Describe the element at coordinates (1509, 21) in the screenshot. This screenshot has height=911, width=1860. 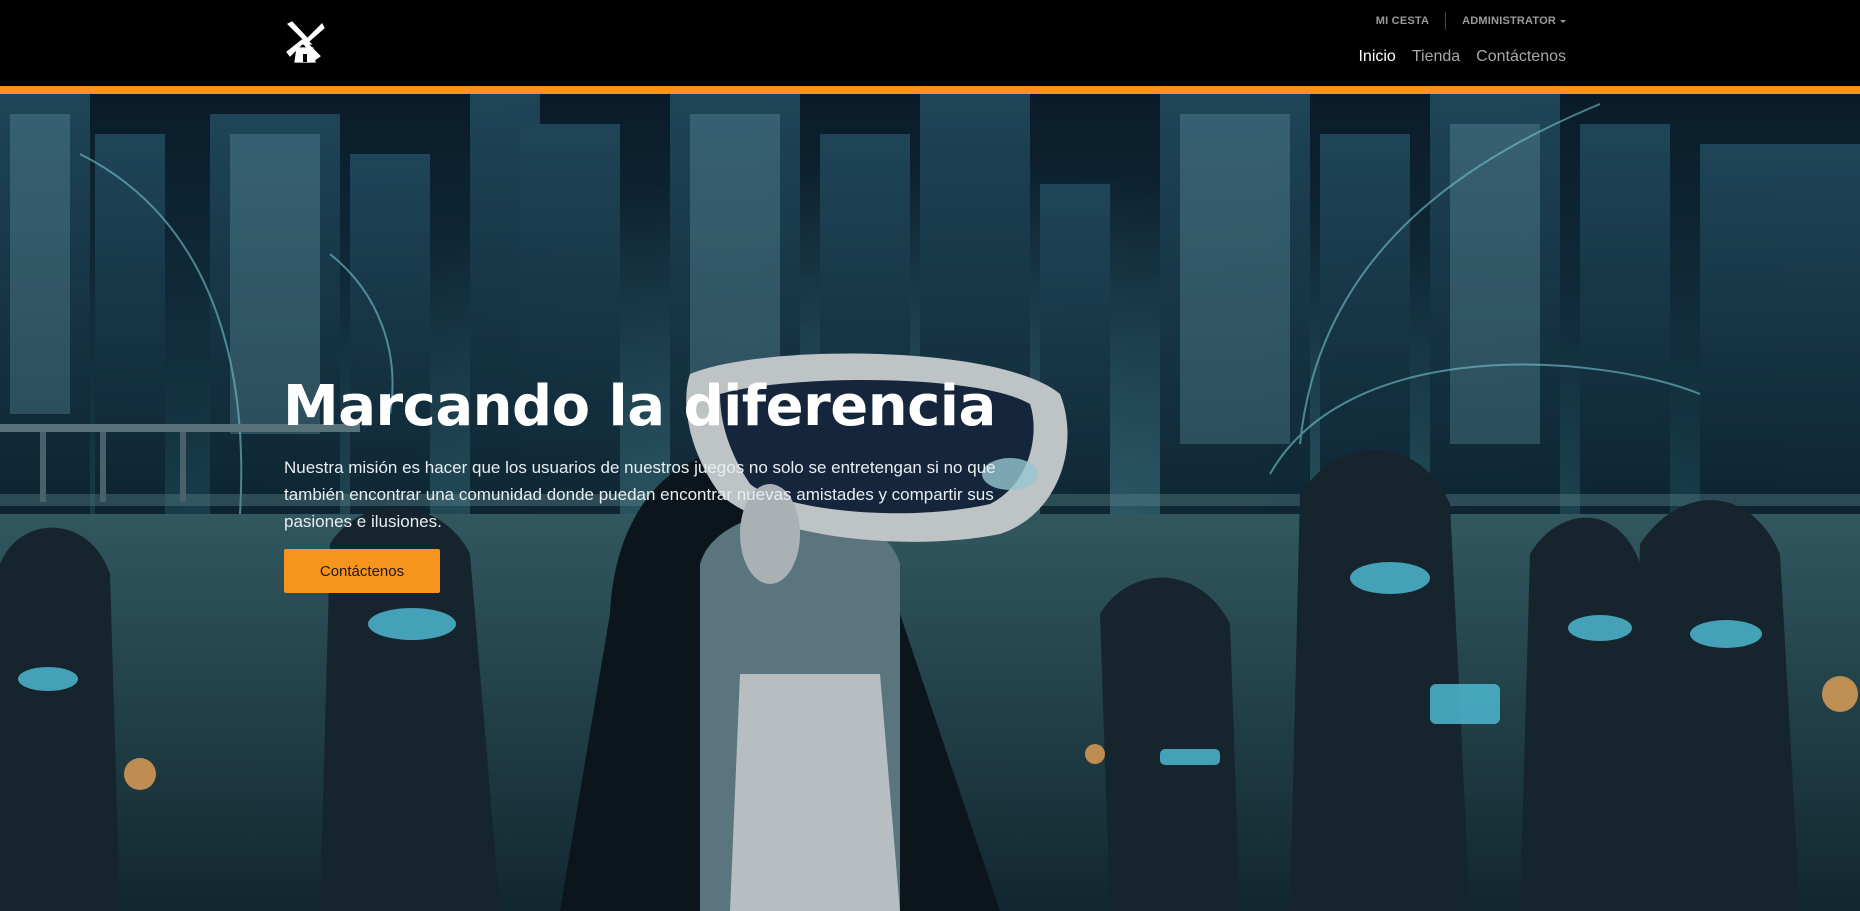
I see `admin-label: ADMINISTRATOR` at that location.